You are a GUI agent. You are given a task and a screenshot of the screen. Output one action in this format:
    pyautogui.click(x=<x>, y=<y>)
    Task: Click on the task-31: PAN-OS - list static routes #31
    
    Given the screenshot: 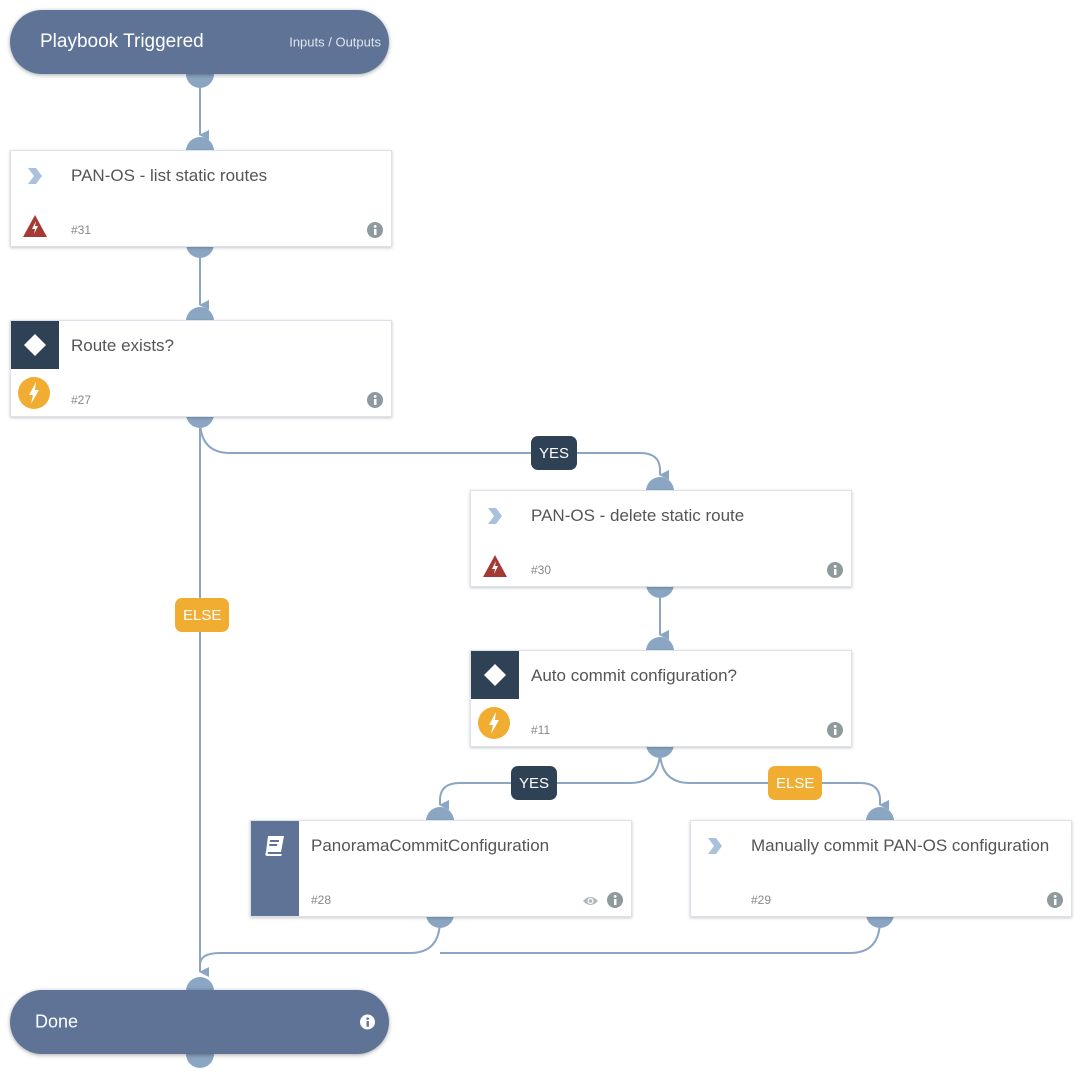 What is the action you would take?
    pyautogui.click(x=201, y=198)
    